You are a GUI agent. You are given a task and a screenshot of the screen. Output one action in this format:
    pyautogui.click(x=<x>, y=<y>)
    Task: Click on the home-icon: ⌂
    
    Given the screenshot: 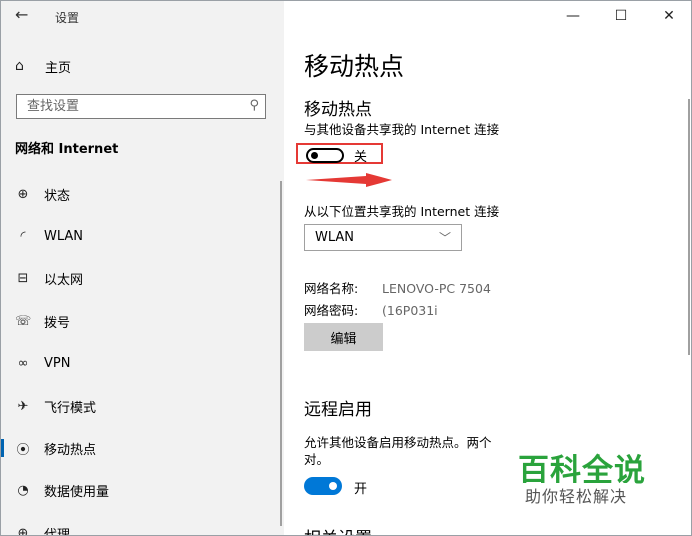 What is the action you would take?
    pyautogui.click(x=19, y=66)
    